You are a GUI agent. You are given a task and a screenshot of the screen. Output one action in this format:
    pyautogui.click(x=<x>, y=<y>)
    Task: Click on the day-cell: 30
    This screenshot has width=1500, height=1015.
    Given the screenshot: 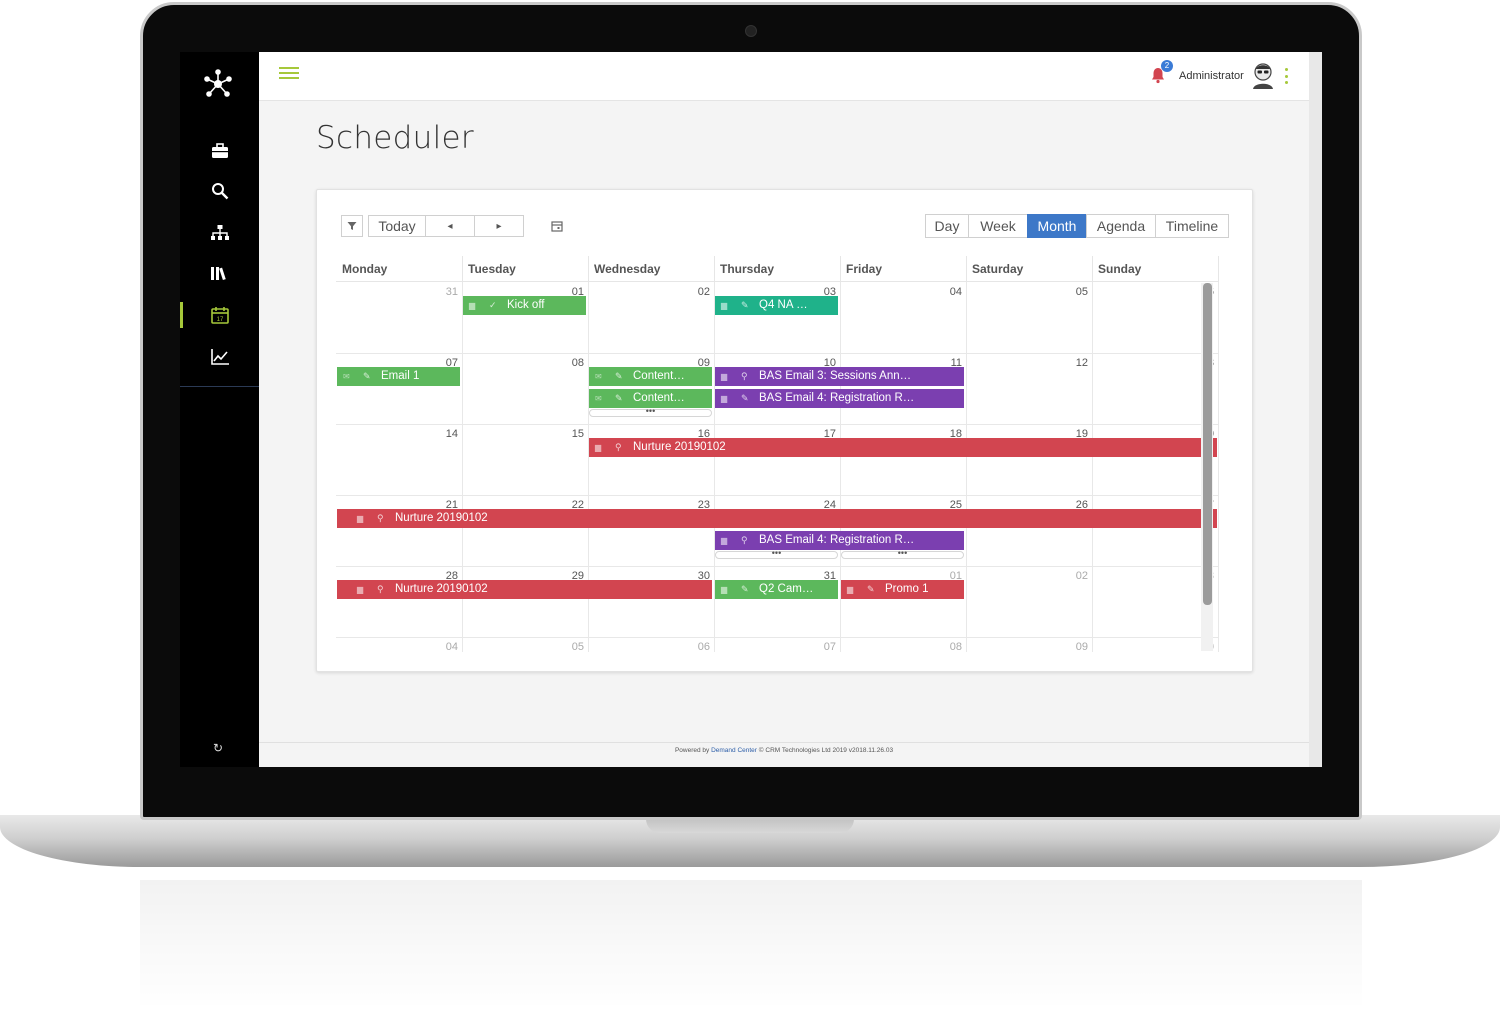 What is the action you would take?
    pyautogui.click(x=651, y=602)
    